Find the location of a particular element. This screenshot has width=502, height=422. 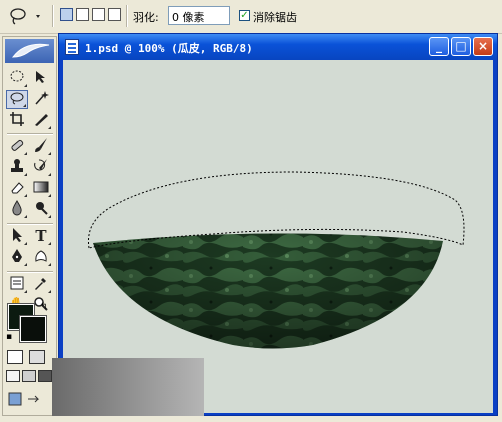

minimize-icon: _ is located at coordinates (439, 46).